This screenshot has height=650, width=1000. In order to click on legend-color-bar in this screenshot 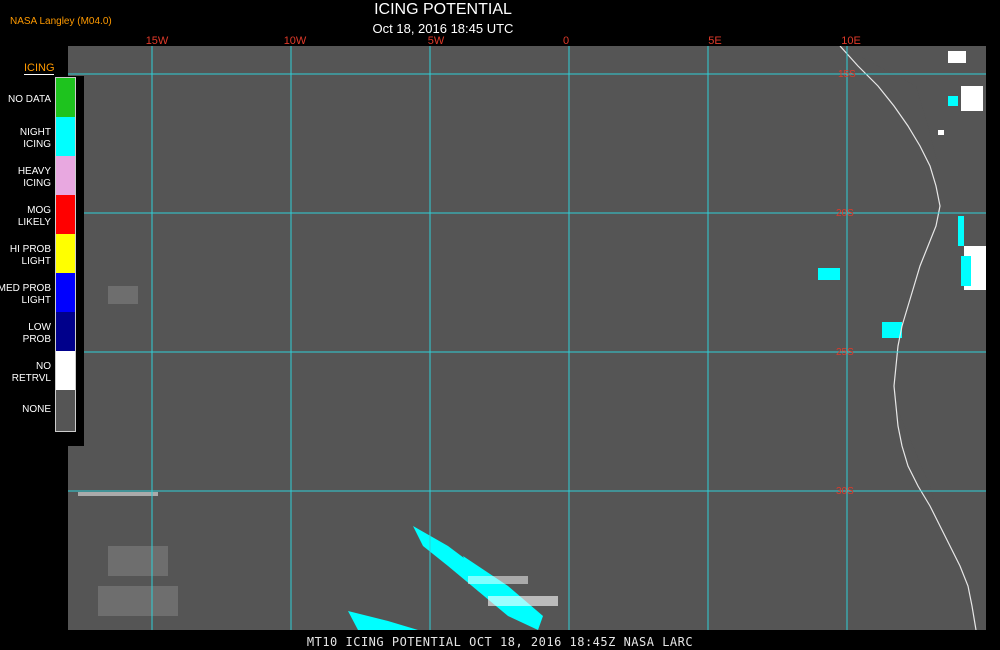, I will do `click(65, 254)`.